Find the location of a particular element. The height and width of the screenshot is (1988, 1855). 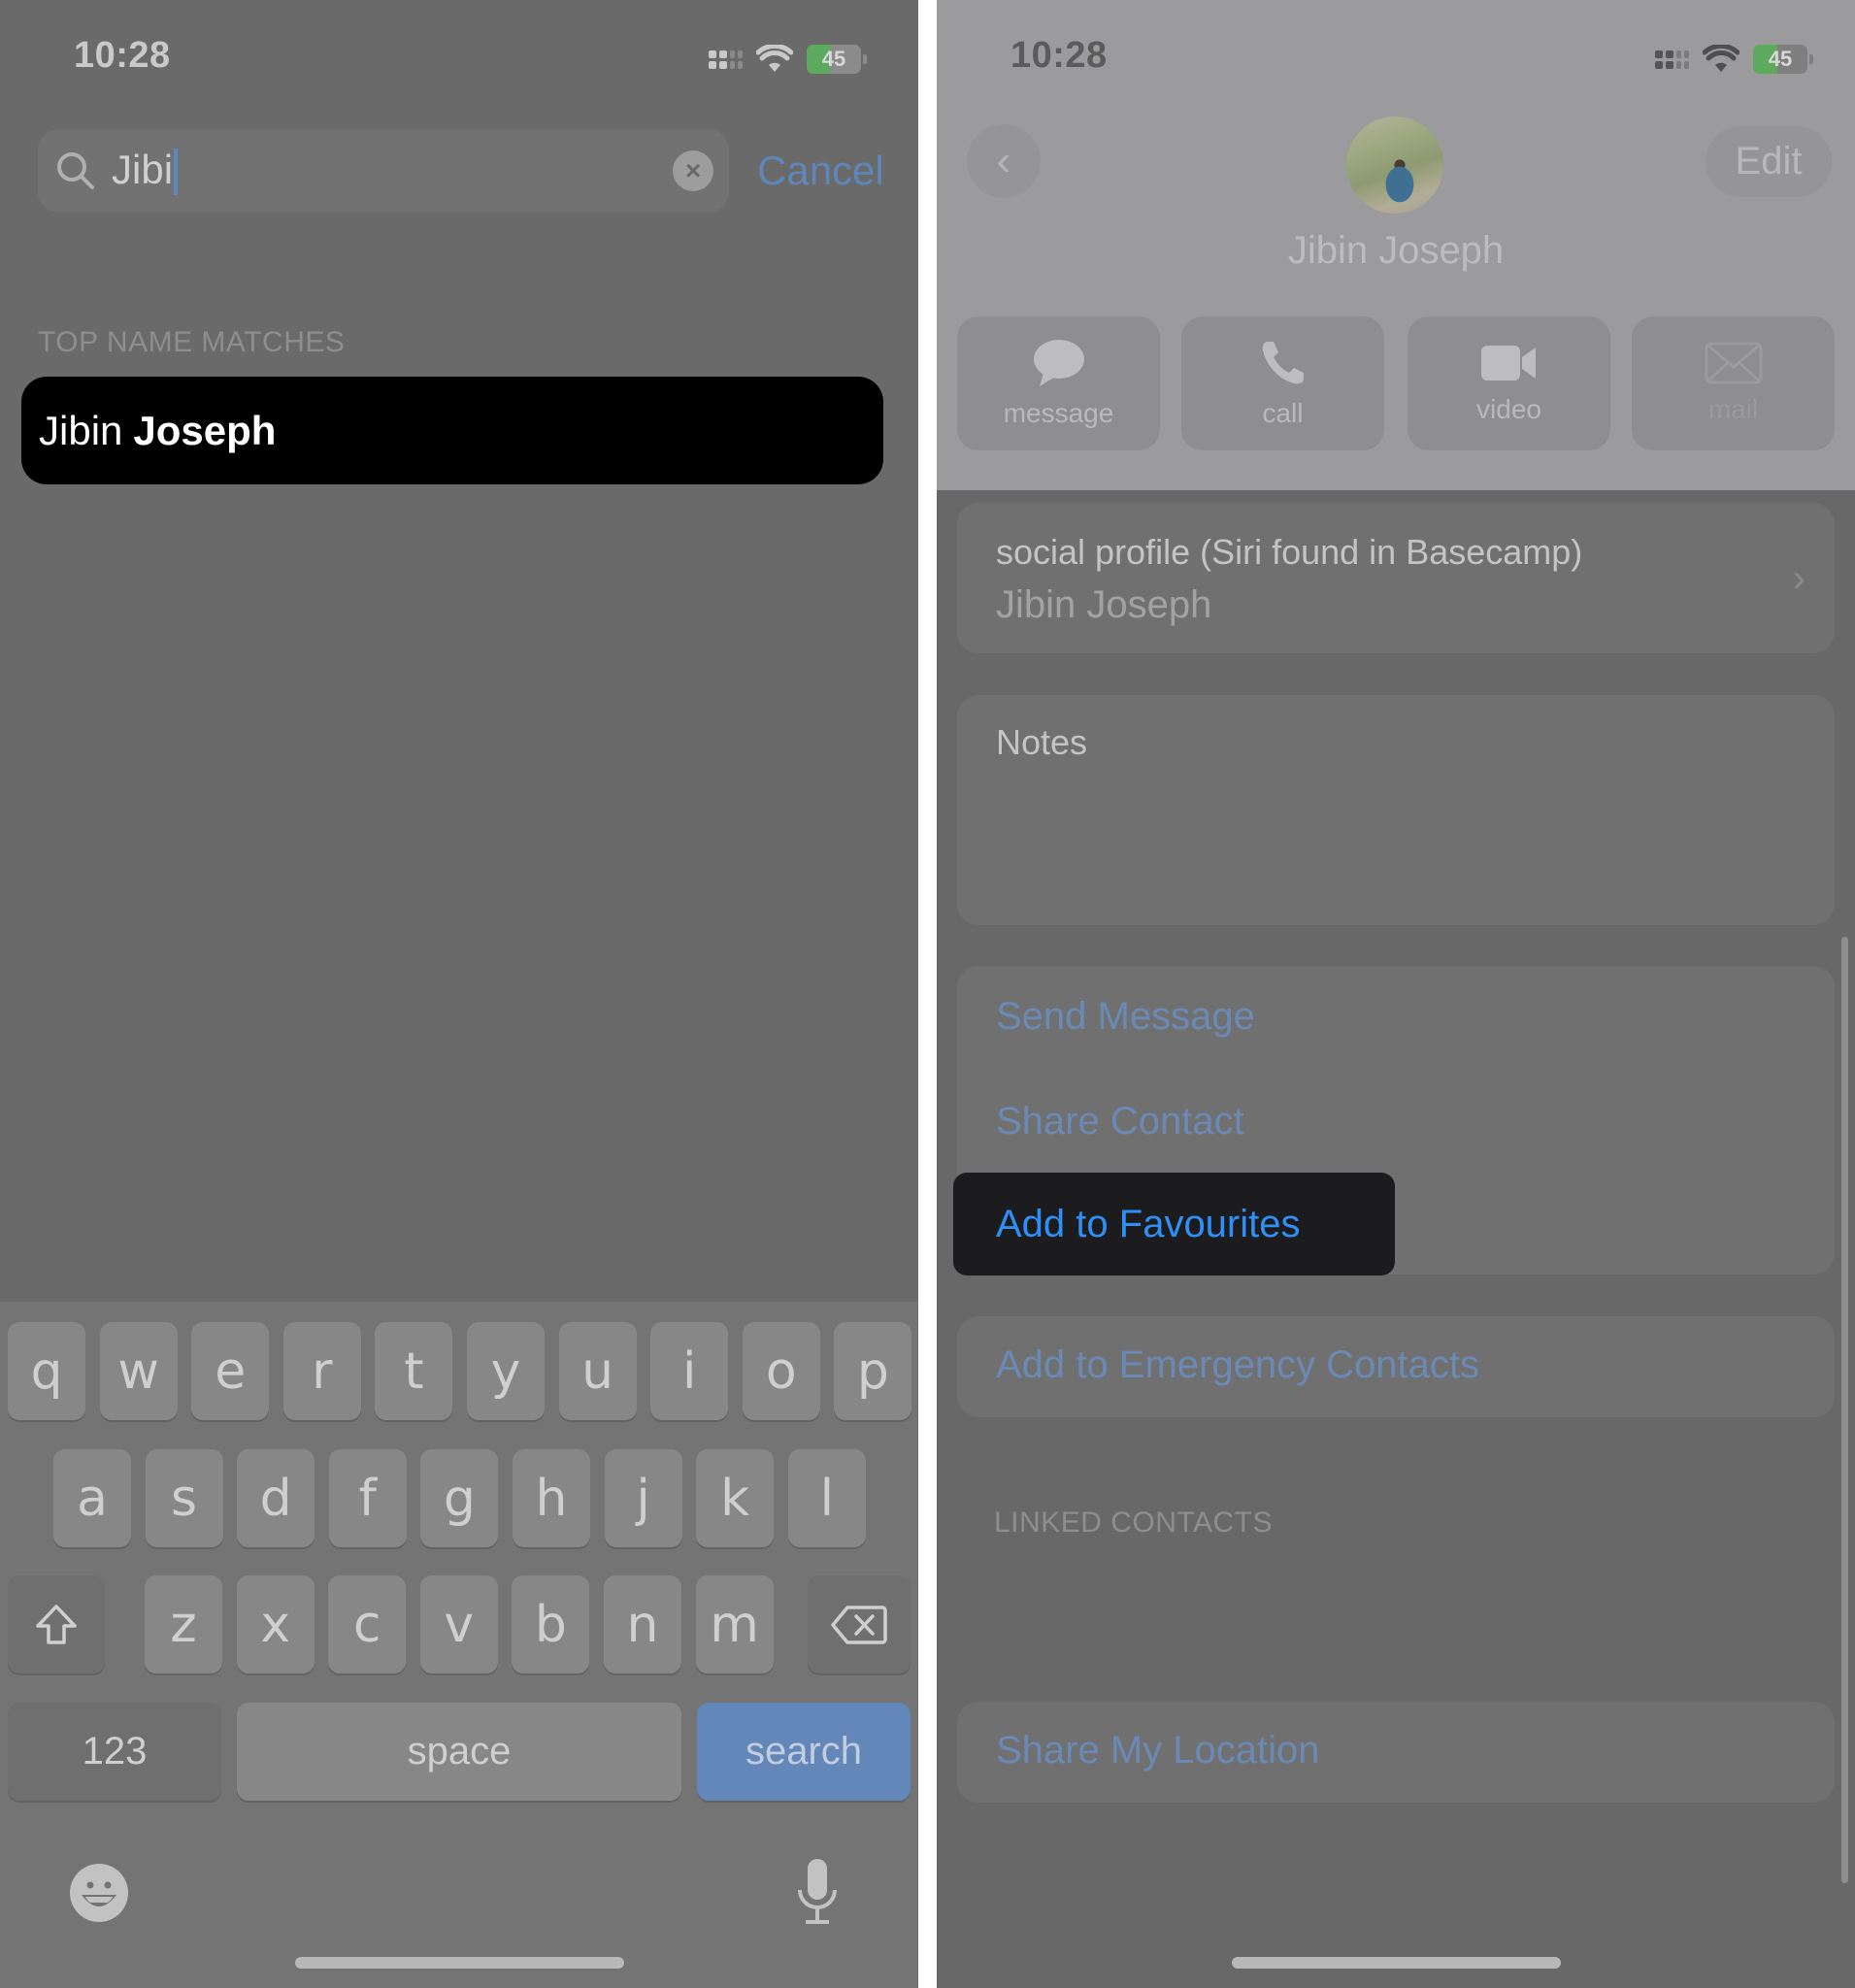

result-first-name: Jibin is located at coordinates (81, 430).